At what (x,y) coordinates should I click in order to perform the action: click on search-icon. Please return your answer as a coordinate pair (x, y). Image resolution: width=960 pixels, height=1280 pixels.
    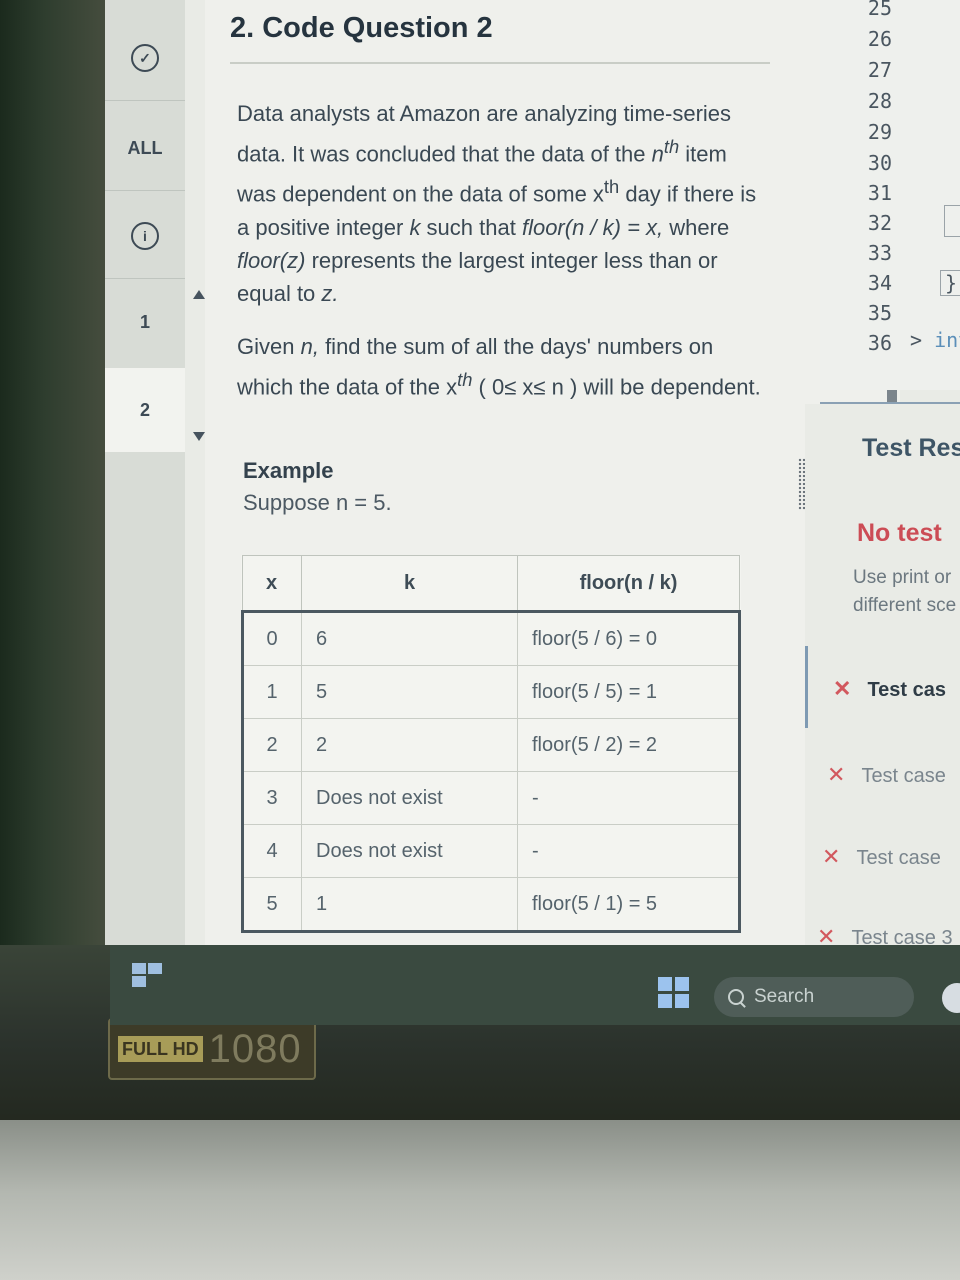
    Looking at the image, I should click on (736, 997).